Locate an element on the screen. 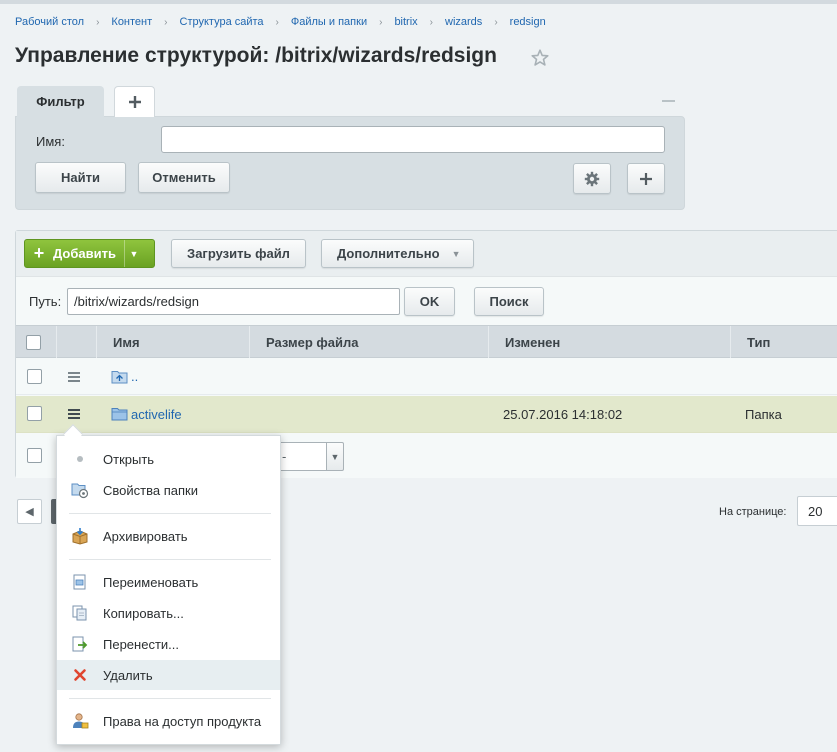 The width and height of the screenshot is (837, 752). select-all-footer-checkbox is located at coordinates (34, 455).